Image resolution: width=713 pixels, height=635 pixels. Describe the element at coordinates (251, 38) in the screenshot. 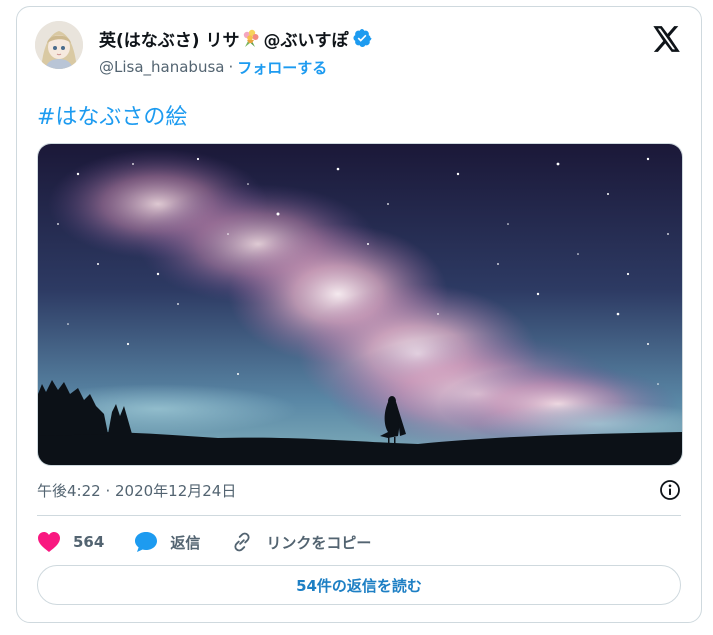

I see `bouquet-emoji-icon` at that location.